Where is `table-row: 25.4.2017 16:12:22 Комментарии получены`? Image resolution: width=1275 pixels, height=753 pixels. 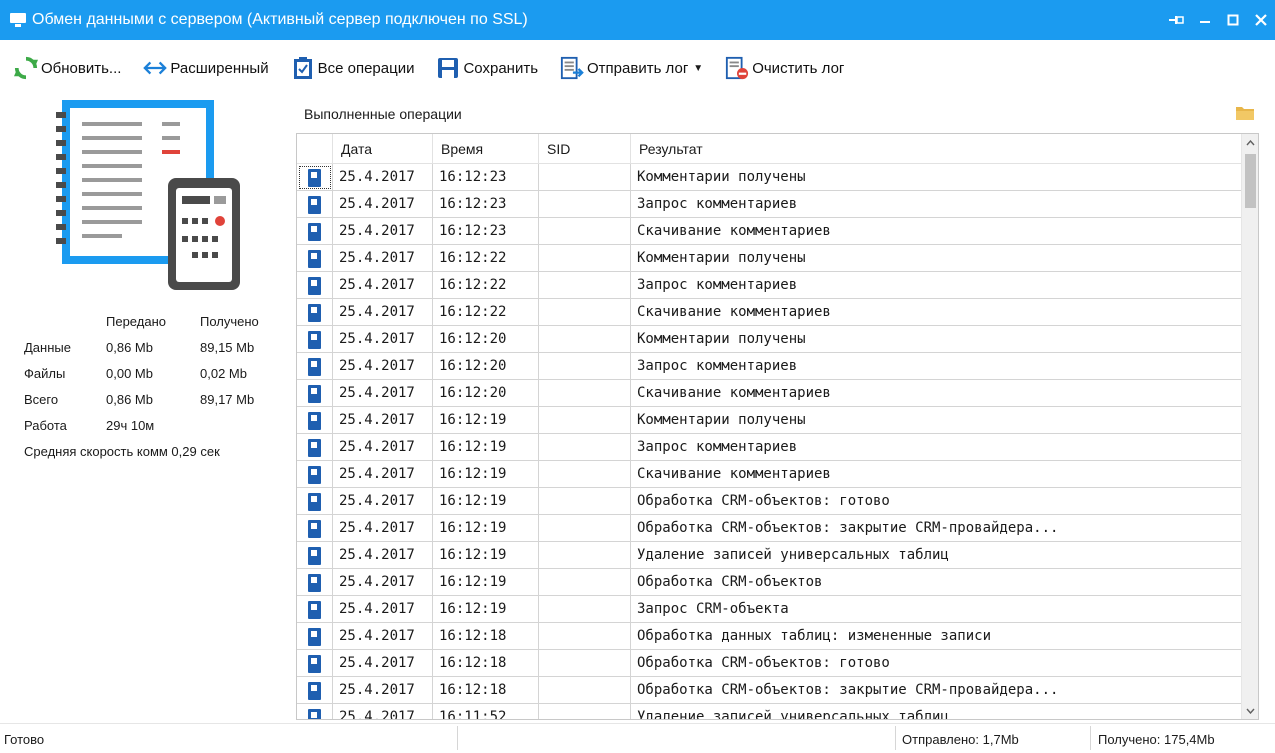
table-row: 25.4.2017 16:12:22 Комментарии получены is located at coordinates (769, 258).